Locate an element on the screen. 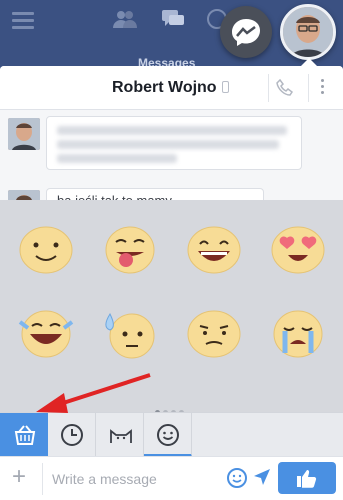  mobile-icon is located at coordinates (225, 87).